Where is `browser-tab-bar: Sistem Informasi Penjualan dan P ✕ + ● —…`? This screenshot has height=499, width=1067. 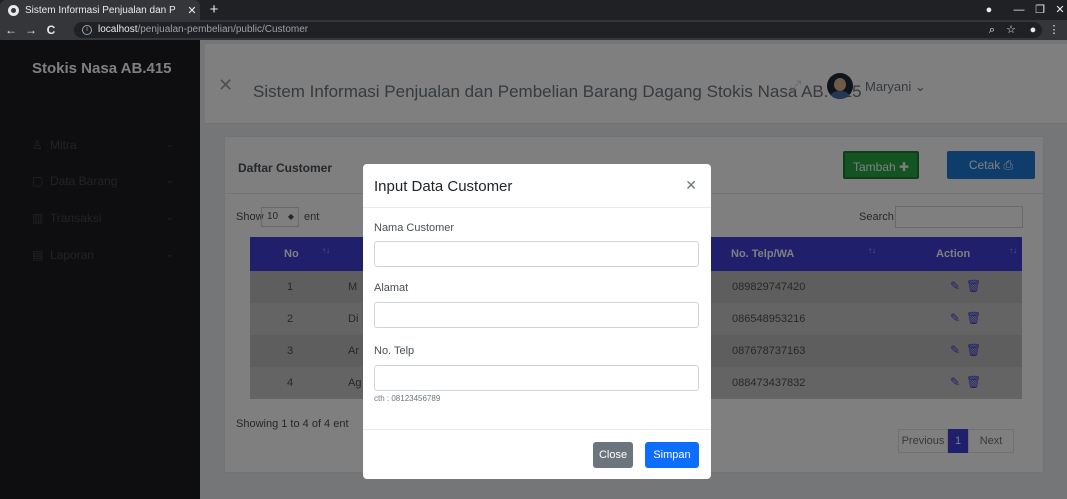 browser-tab-bar: Sistem Informasi Penjualan dan P ✕ + ● —… is located at coordinates (533, 10).